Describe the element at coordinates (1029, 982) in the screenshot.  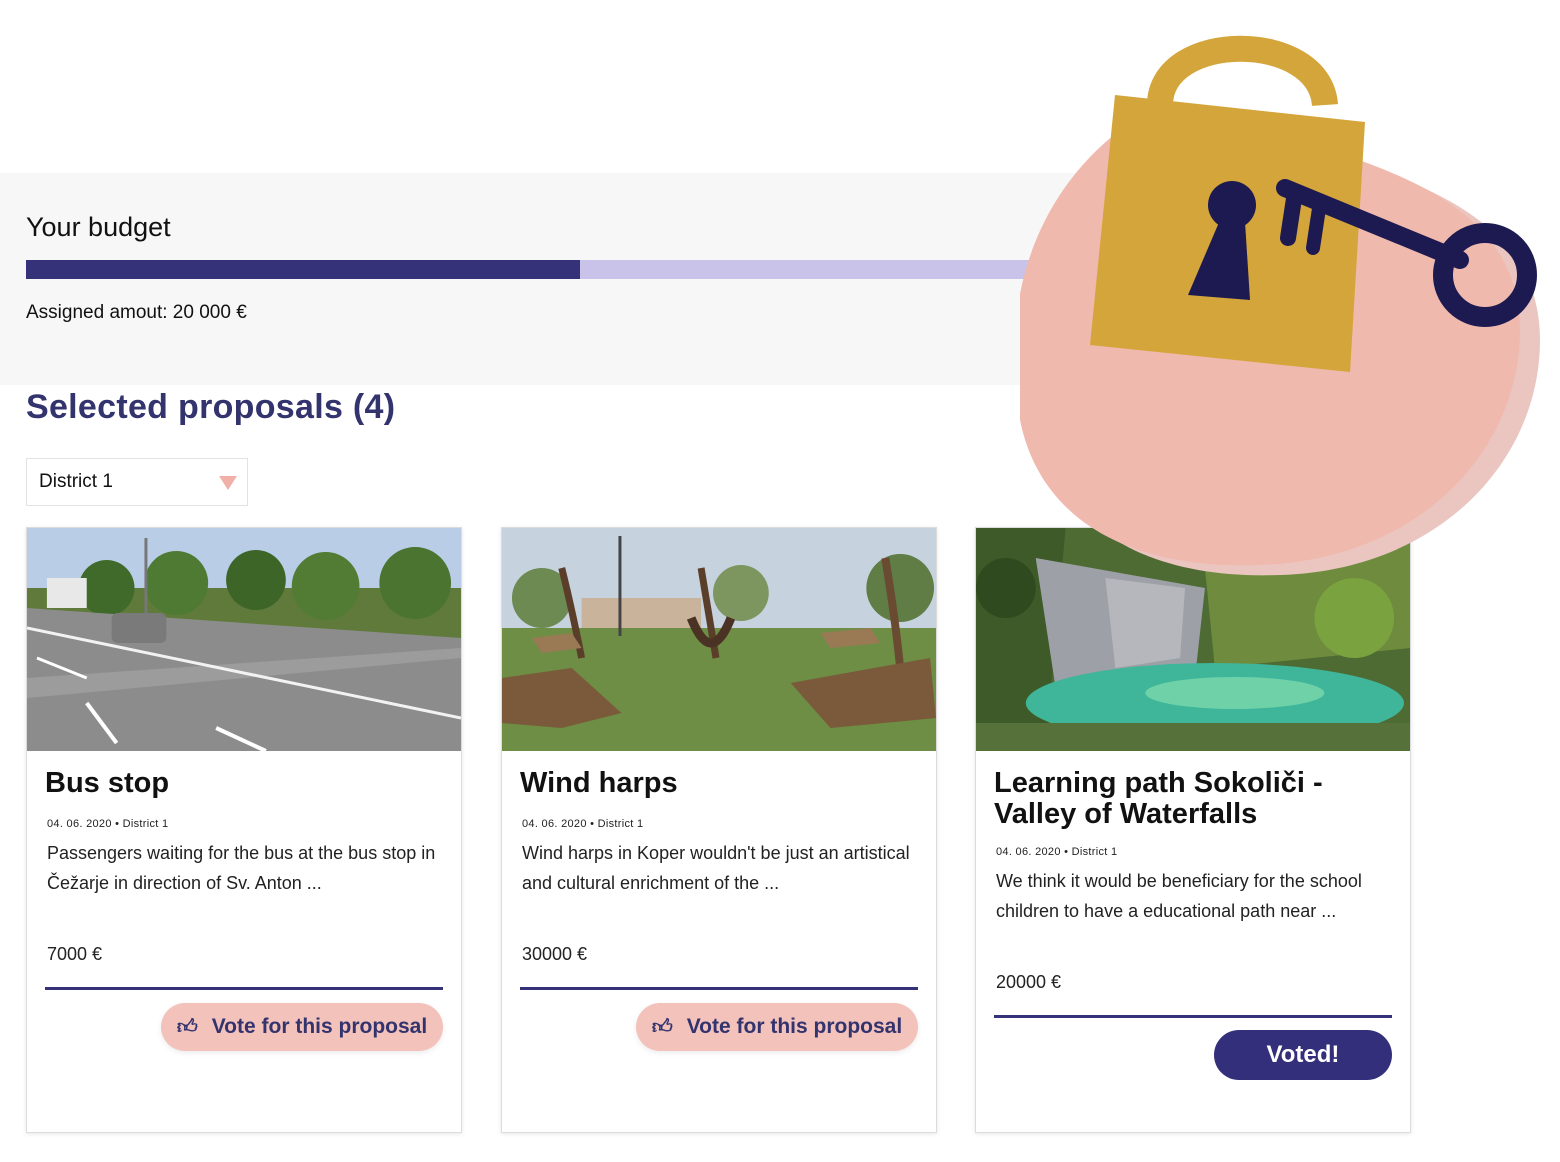
I see `proposal-price: 20000 €` at that location.